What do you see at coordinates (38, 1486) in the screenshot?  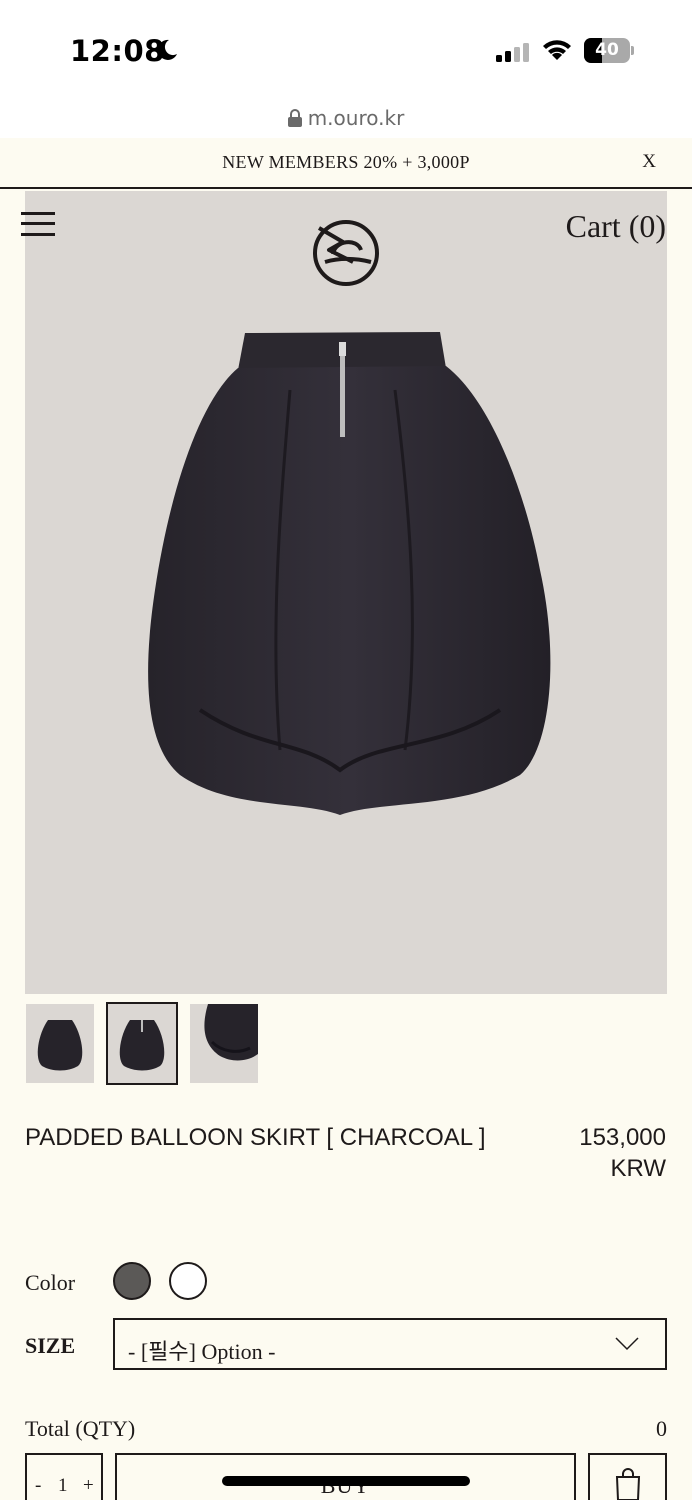 I see `qty-minus-button: -` at bounding box center [38, 1486].